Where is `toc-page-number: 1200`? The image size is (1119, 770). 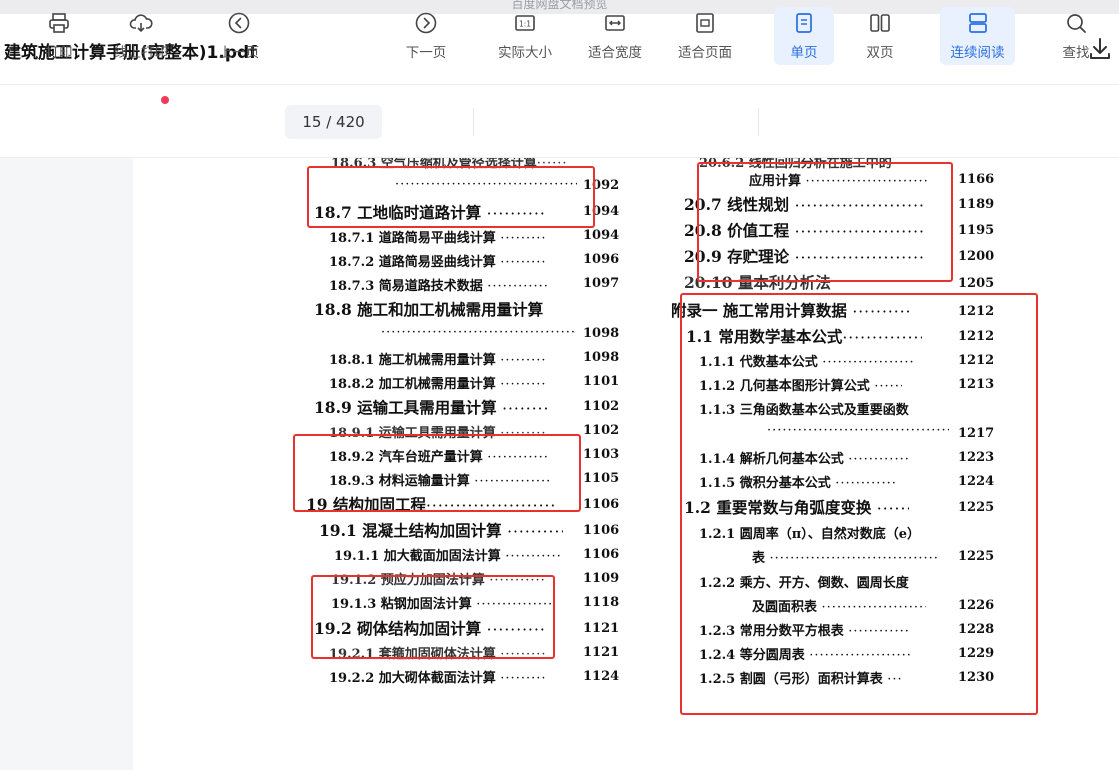
toc-page-number: 1200 is located at coordinates (976, 256).